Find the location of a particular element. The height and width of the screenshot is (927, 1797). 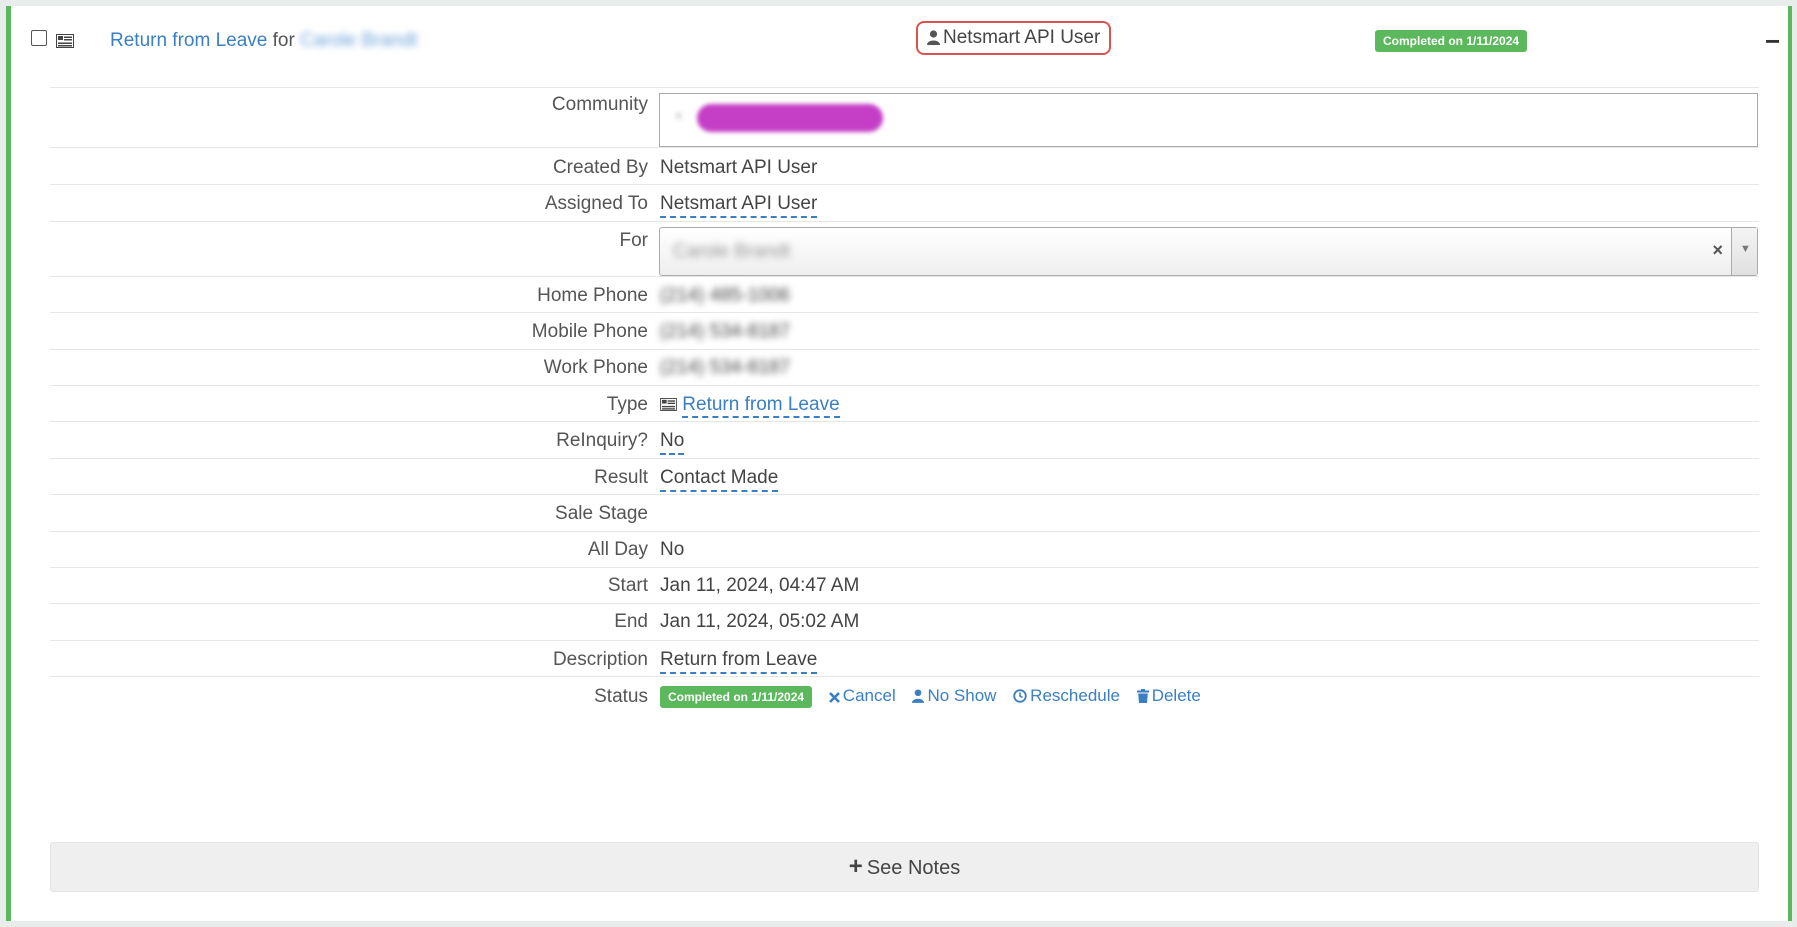

work-phone-label: Work Phone is located at coordinates (595, 367).